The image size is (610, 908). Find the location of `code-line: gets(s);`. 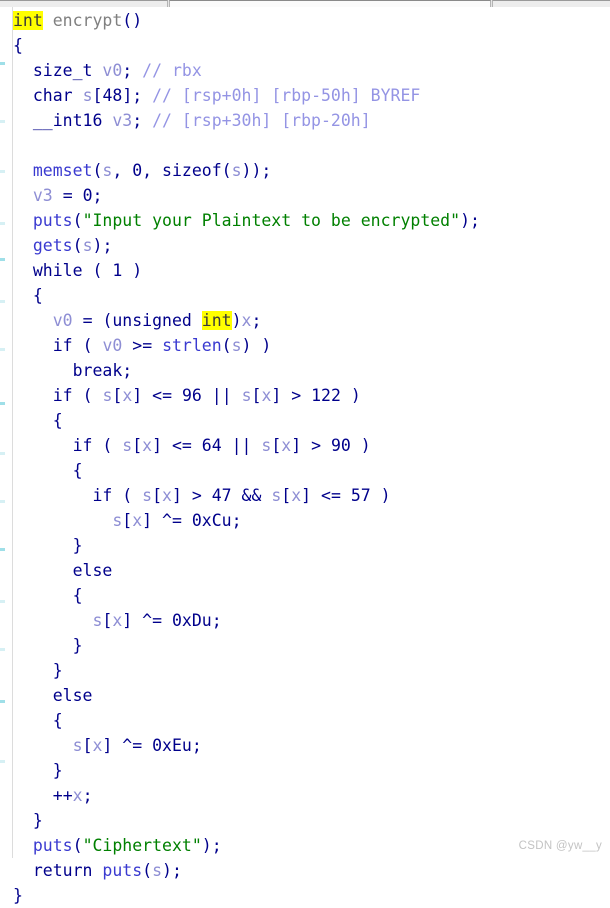

code-line: gets(s); is located at coordinates (311, 245).